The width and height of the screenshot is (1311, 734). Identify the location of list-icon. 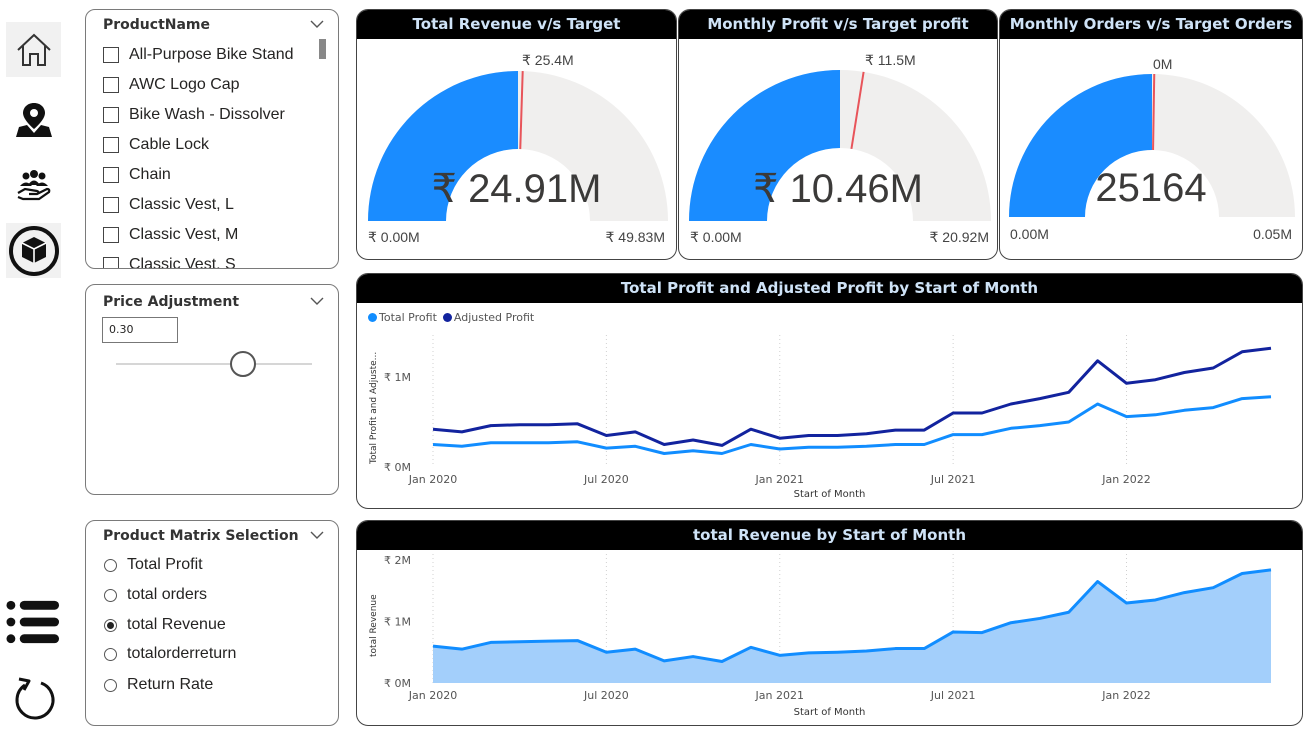
(33, 621).